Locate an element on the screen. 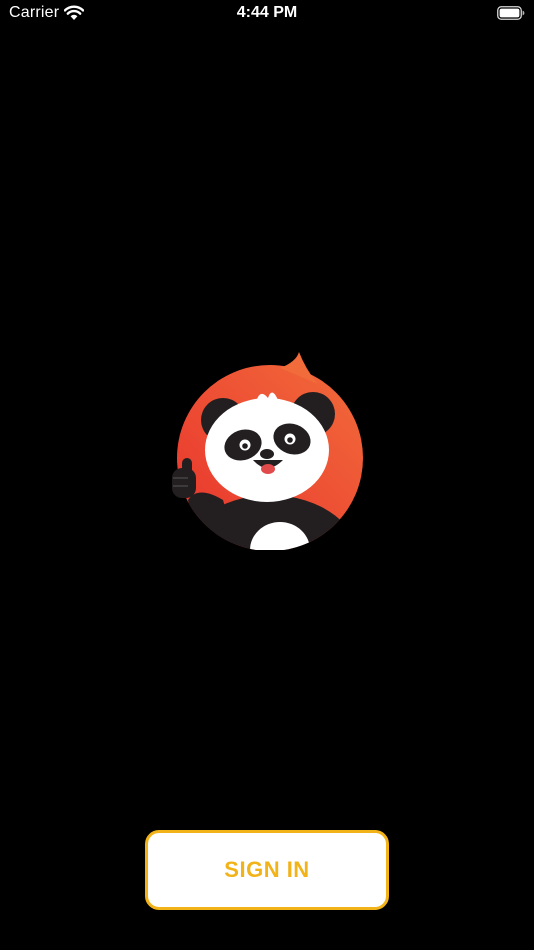 Image resolution: width=534 pixels, height=950 pixels. battery-icon is located at coordinates (511, 13).